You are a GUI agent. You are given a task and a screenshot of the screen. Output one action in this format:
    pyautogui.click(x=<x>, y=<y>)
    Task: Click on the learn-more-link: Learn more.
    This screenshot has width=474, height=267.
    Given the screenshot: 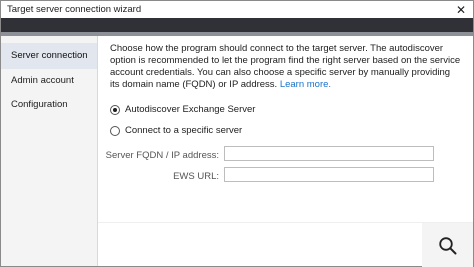 What is the action you would take?
    pyautogui.click(x=305, y=84)
    